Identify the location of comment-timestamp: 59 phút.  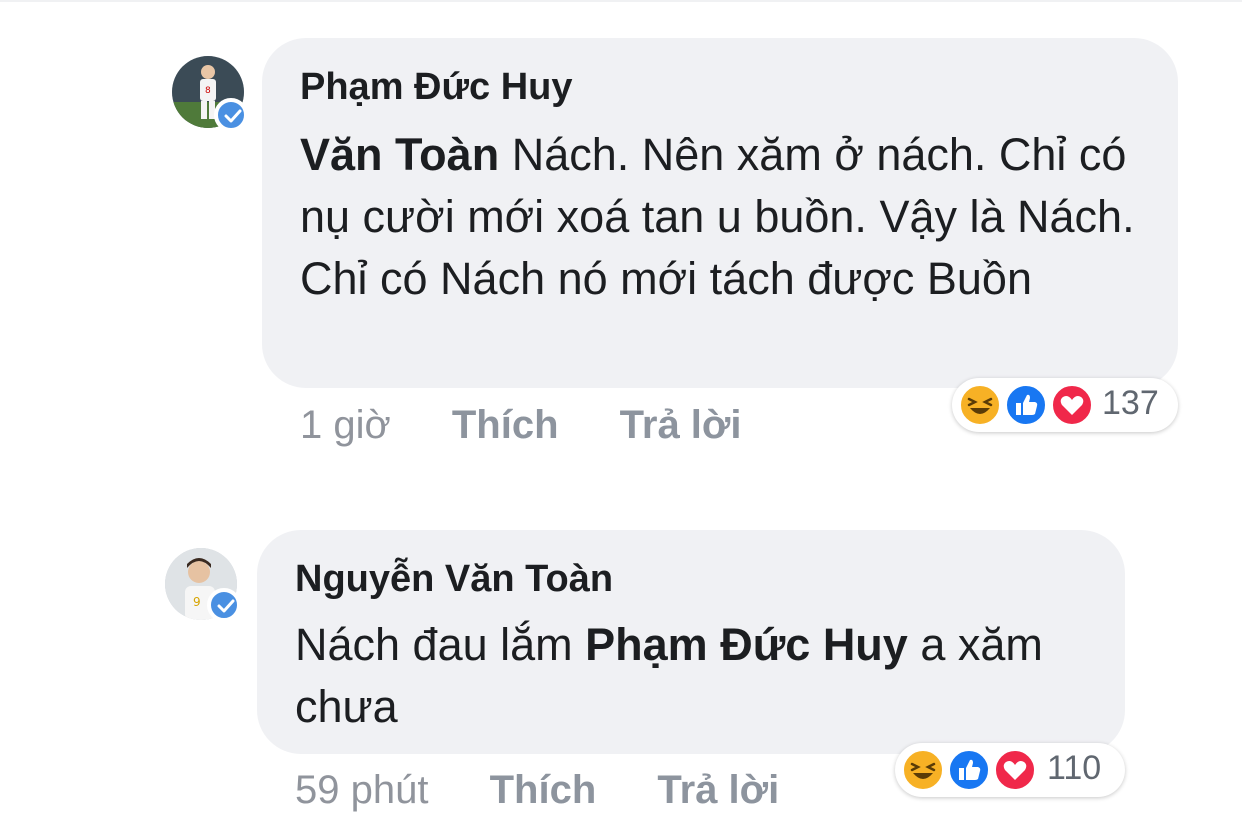
(361, 790).